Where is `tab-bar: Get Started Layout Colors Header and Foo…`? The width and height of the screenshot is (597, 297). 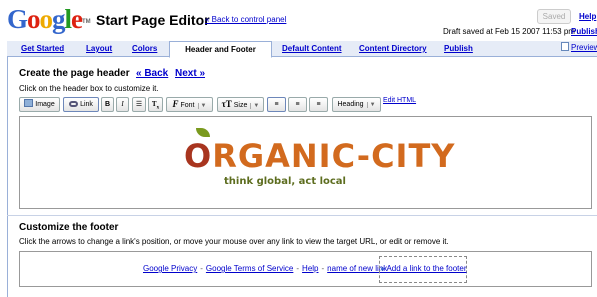 tab-bar: Get Started Layout Colors Header and Foo… is located at coordinates (302, 49).